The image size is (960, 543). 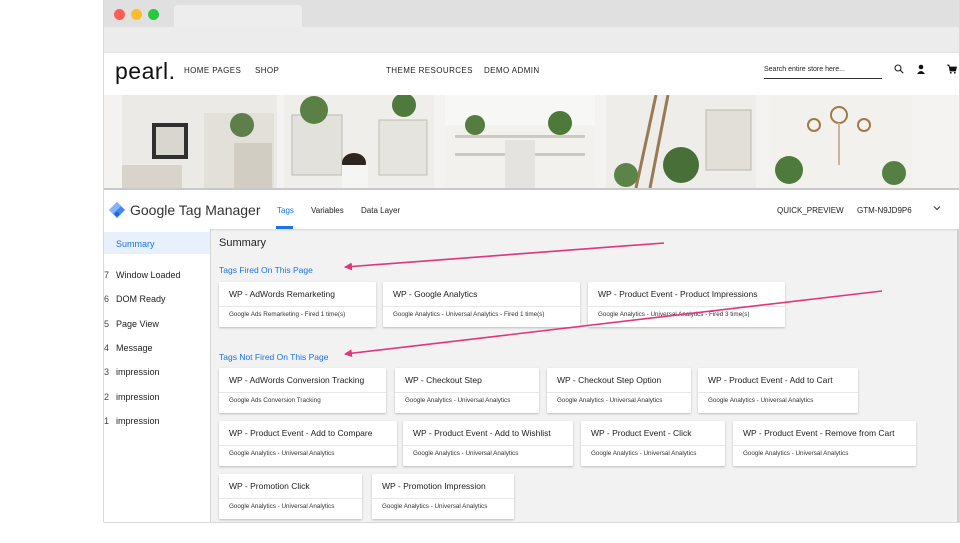 I want to click on gtm-logo-icon, so click(x=117, y=210).